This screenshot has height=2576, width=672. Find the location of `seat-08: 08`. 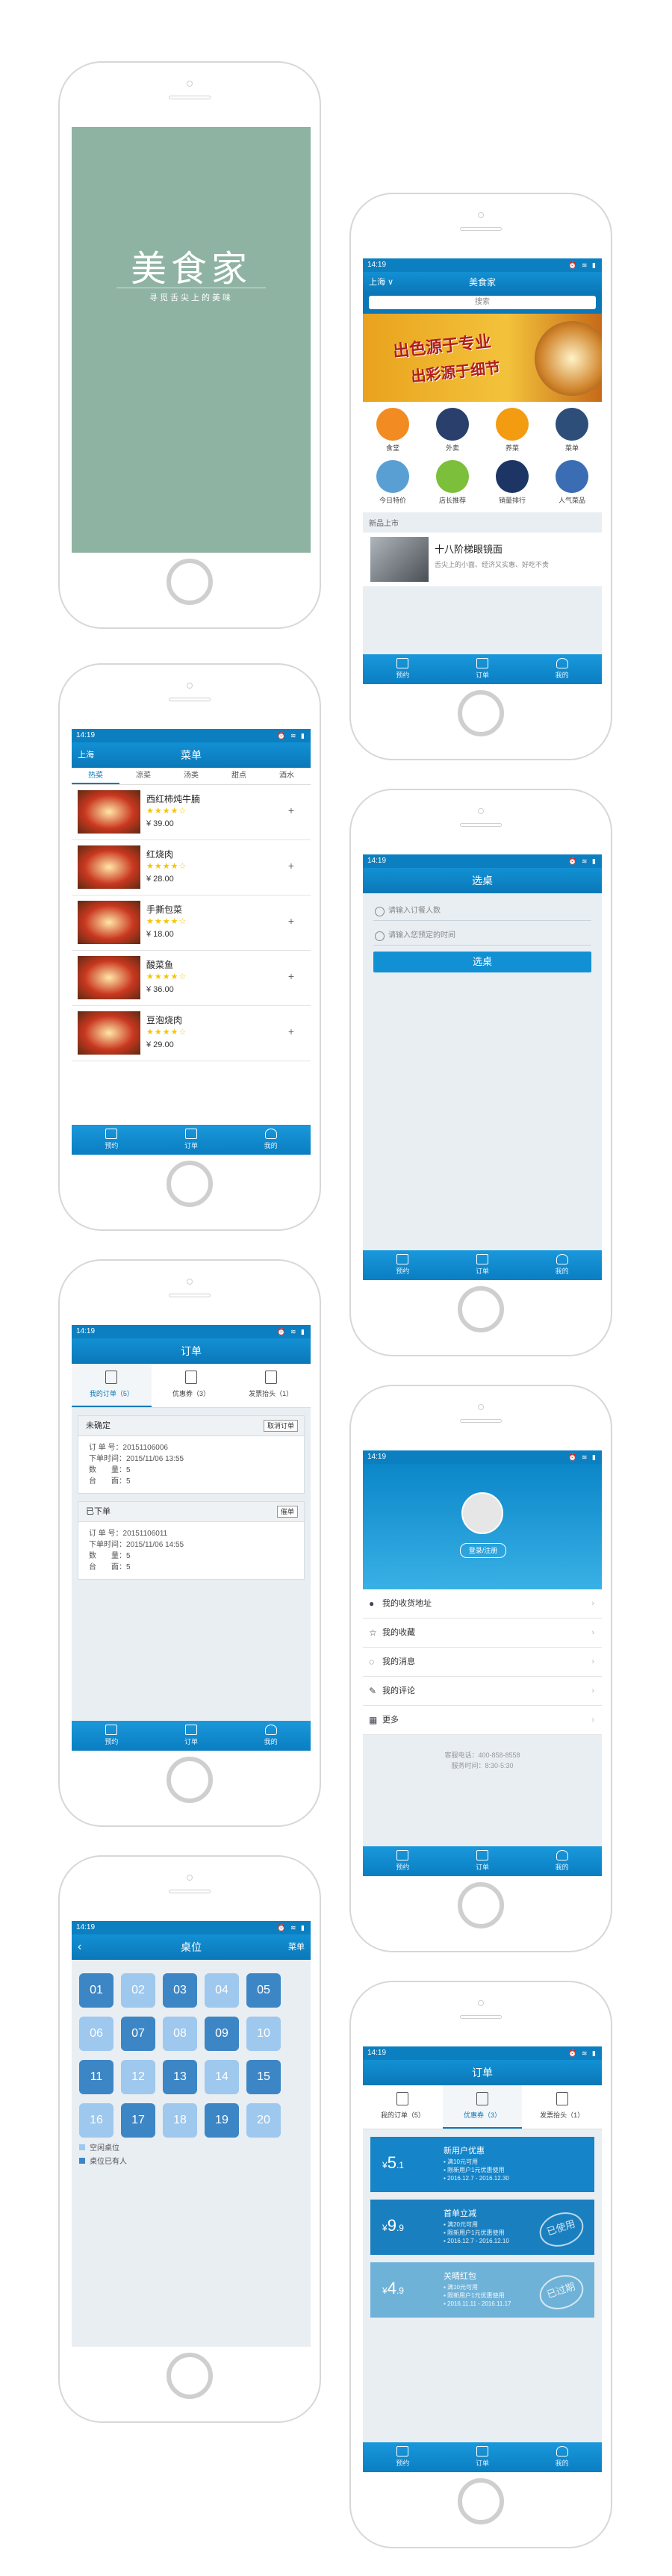

seat-08: 08 is located at coordinates (180, 2034).